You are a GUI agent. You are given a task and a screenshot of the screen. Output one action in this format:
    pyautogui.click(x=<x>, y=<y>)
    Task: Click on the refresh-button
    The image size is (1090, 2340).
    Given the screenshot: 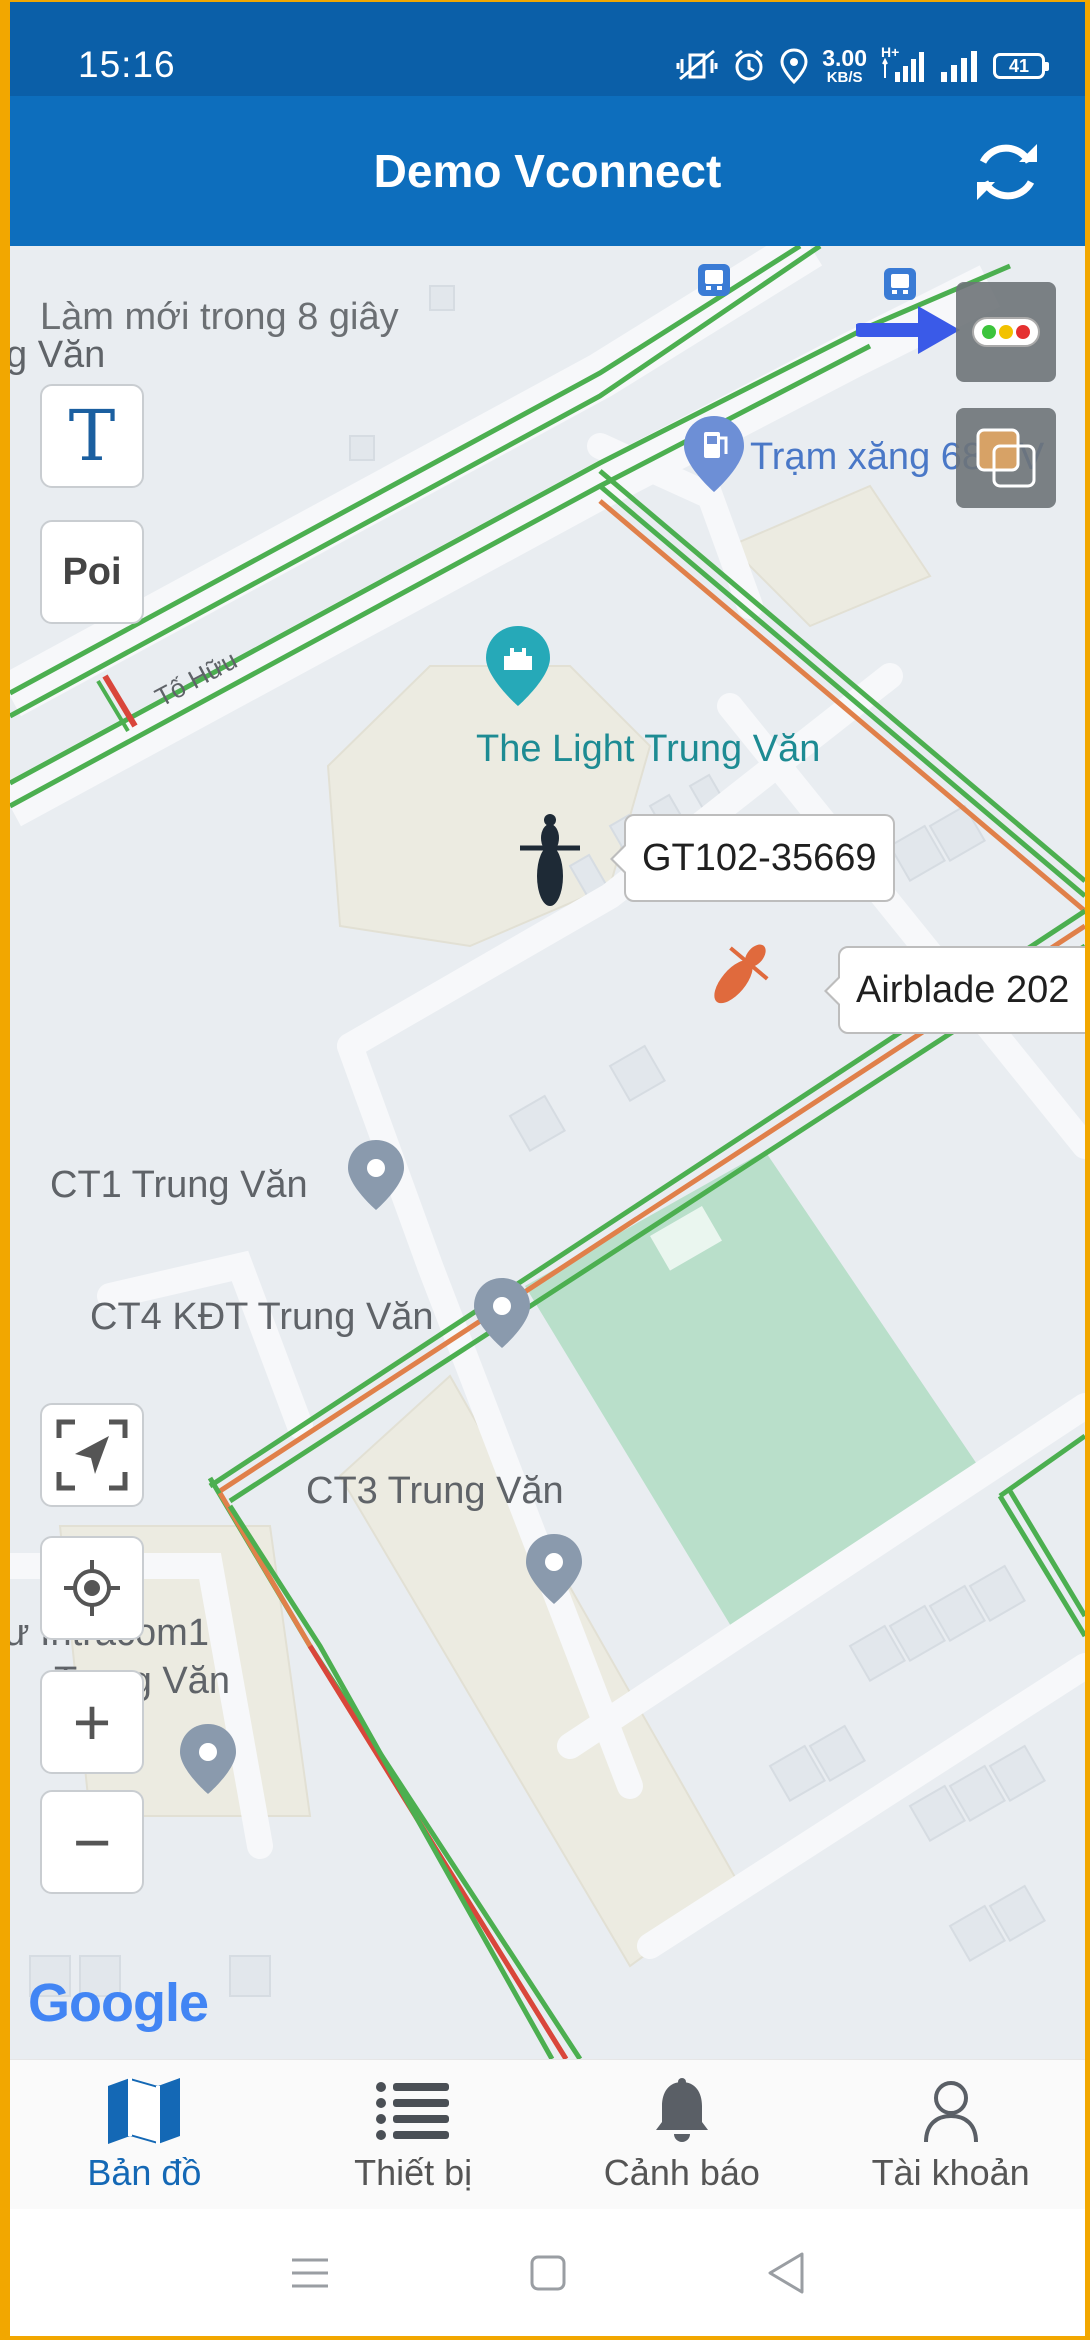 What is the action you would take?
    pyautogui.click(x=1007, y=172)
    